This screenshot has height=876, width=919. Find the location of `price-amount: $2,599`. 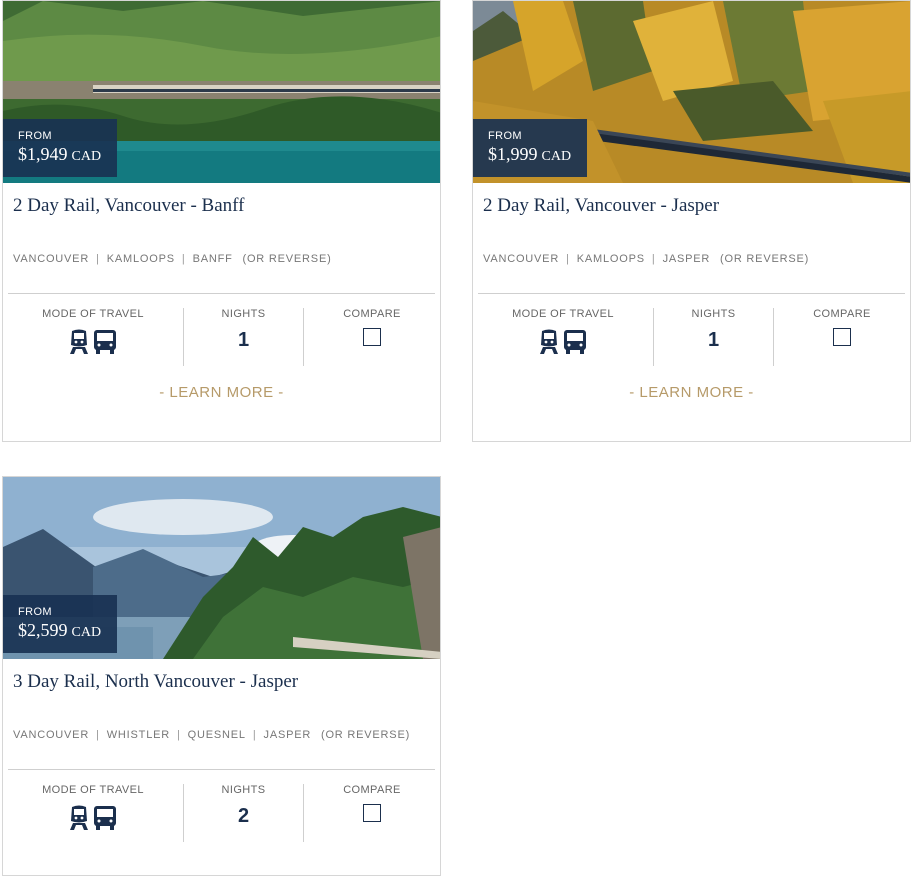

price-amount: $2,599 is located at coordinates (43, 630).